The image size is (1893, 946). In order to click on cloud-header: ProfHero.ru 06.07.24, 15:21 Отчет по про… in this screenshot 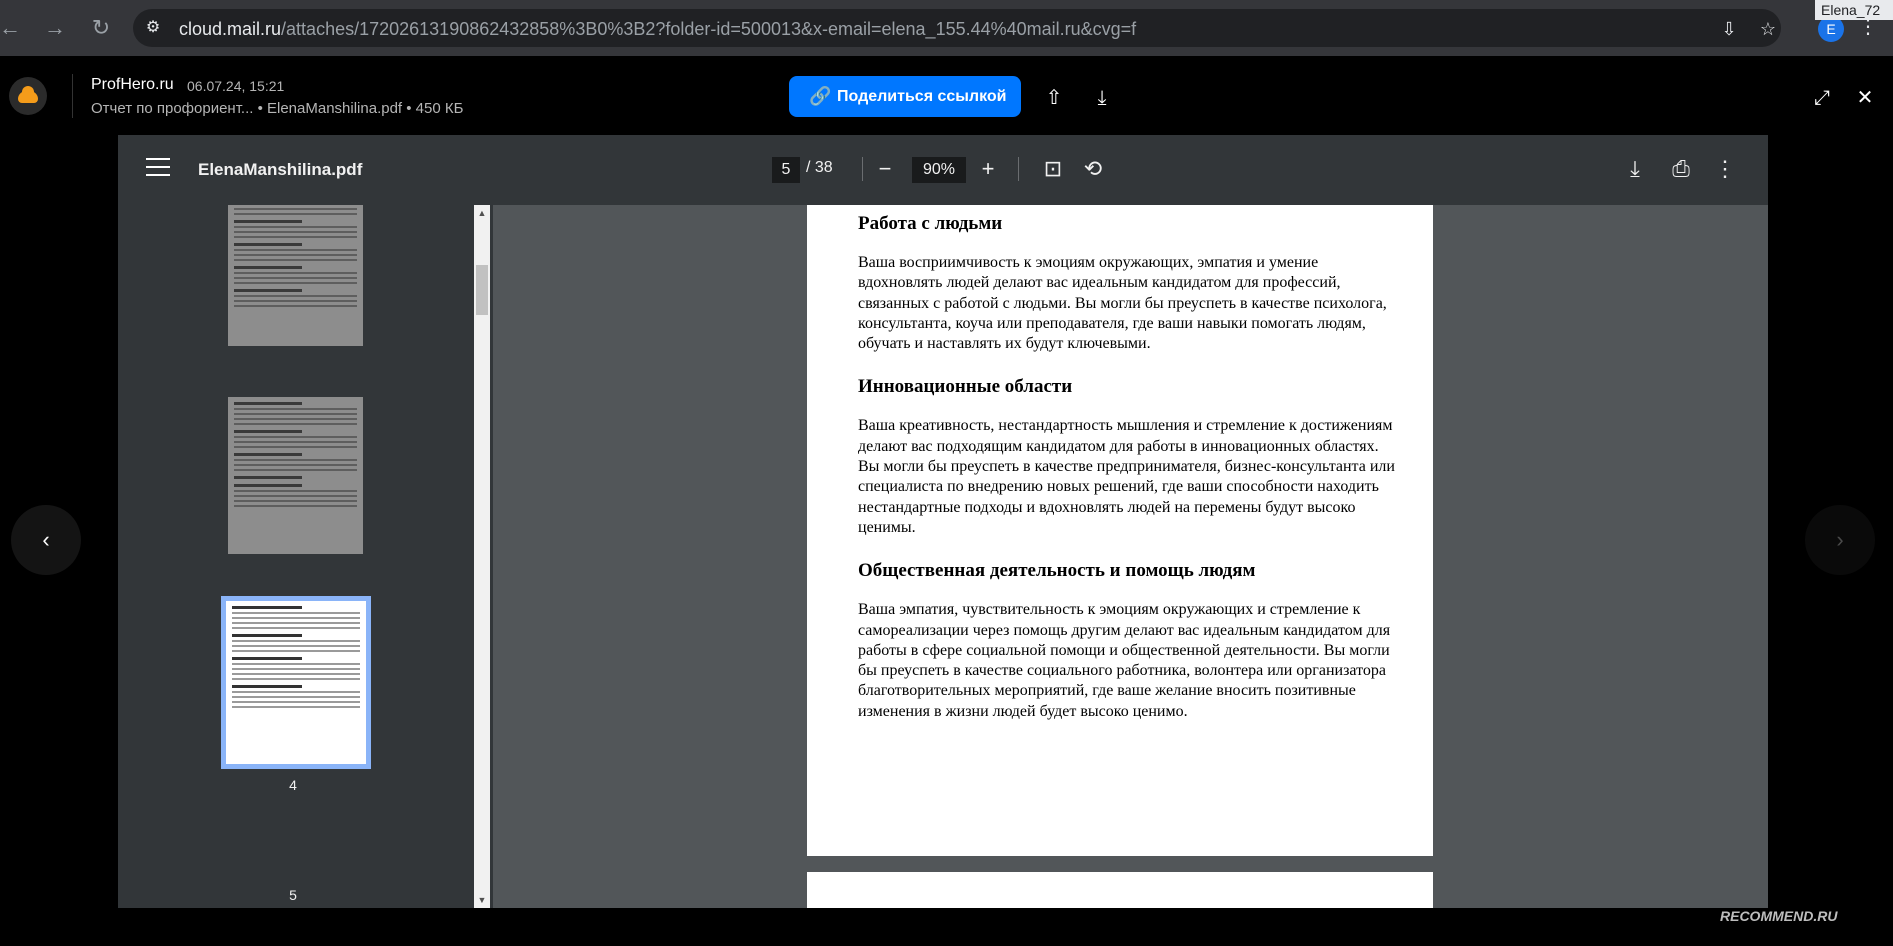, I will do `click(946, 95)`.